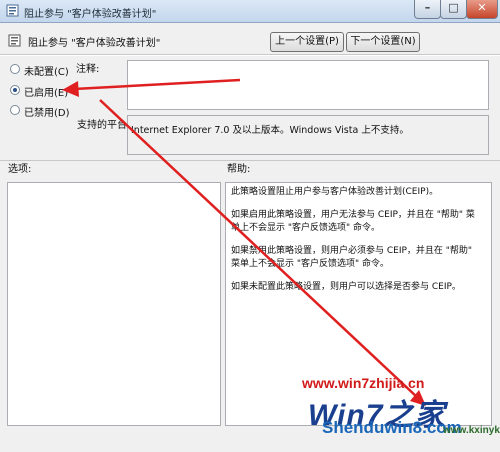 The height and width of the screenshot is (452, 500). What do you see at coordinates (15, 110) in the screenshot?
I see `radio-disabled-circle` at bounding box center [15, 110].